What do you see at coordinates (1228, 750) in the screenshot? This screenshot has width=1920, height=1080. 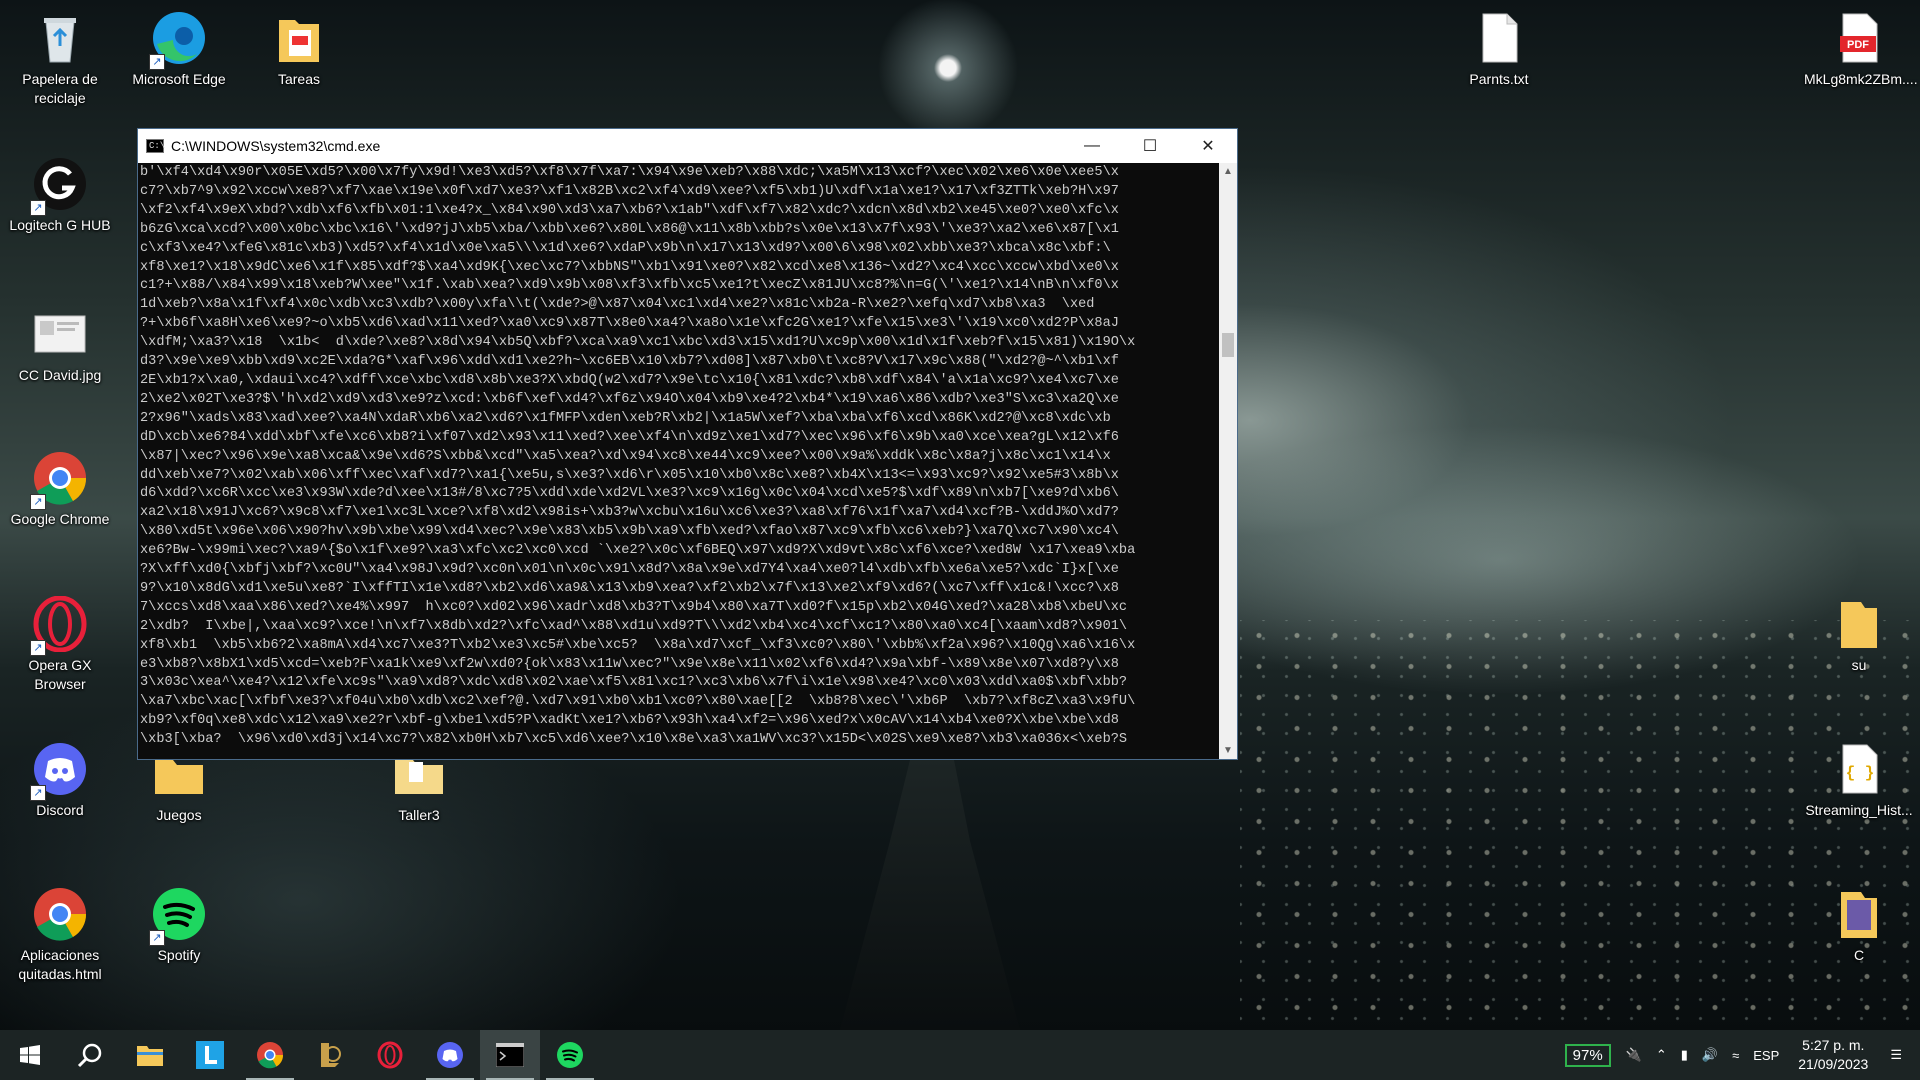 I see `scroll-down-arrow-icon: ▼` at bounding box center [1228, 750].